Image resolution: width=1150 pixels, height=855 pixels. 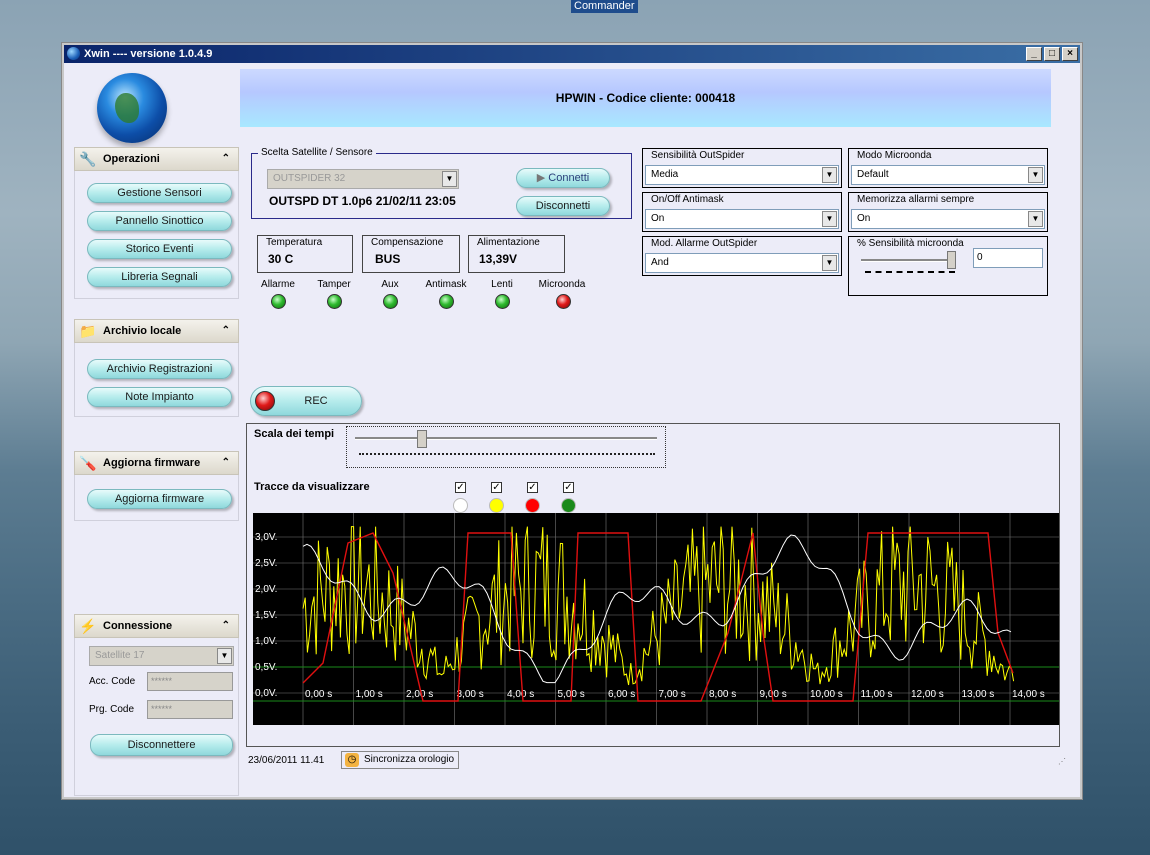 I want to click on resize-grip-icon: ⋰, so click(x=1062, y=761).